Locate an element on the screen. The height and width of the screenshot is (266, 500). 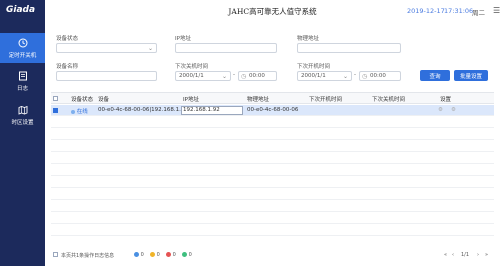
ip-cell: 192.168.1.92 is located at coordinates (212, 110).